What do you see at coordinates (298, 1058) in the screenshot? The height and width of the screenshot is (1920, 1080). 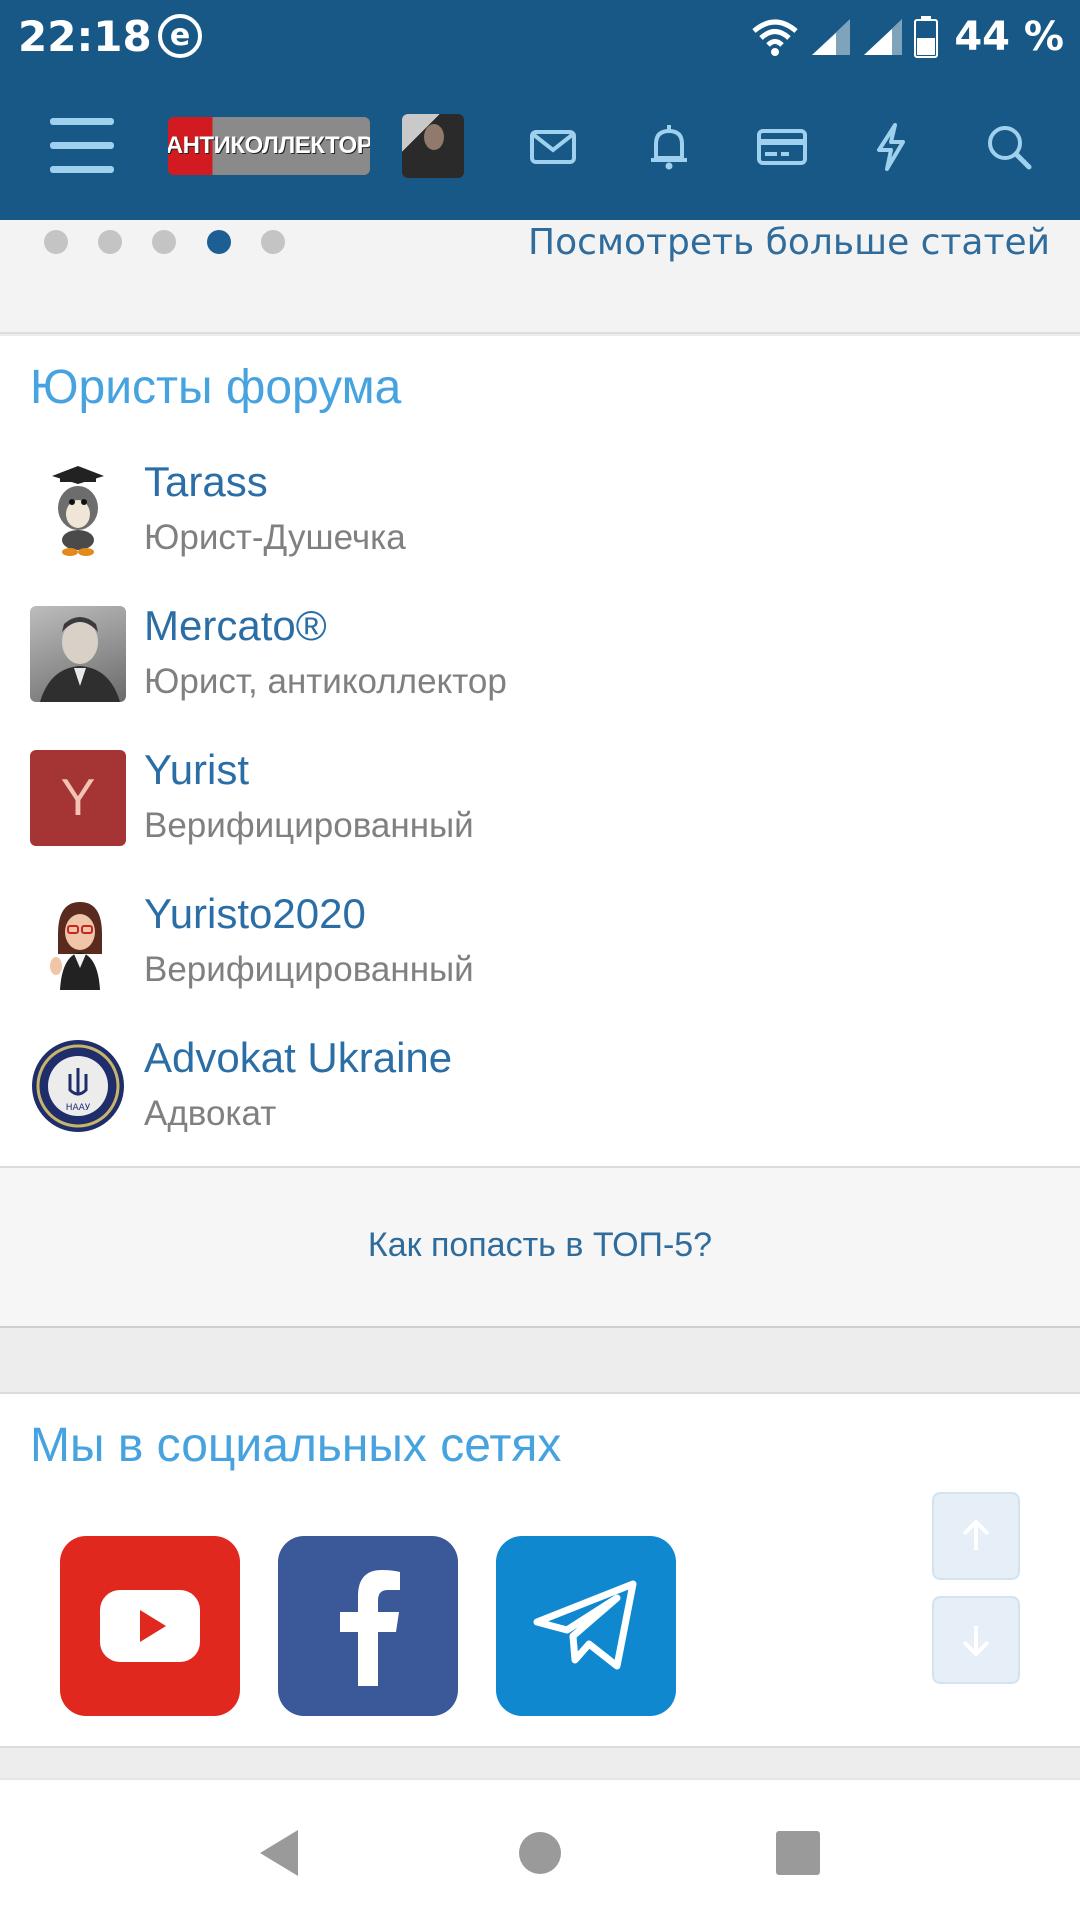 I see `lawyer-name: Advokat Ukraine` at bounding box center [298, 1058].